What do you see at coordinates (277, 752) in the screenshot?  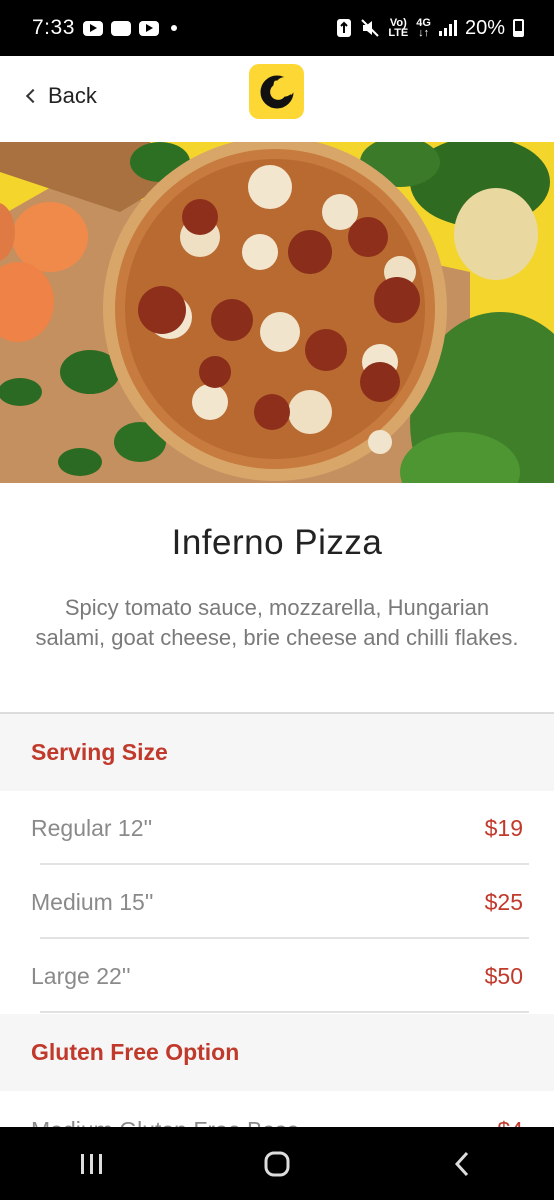 I see `section-header-serving-size: Serving Size` at bounding box center [277, 752].